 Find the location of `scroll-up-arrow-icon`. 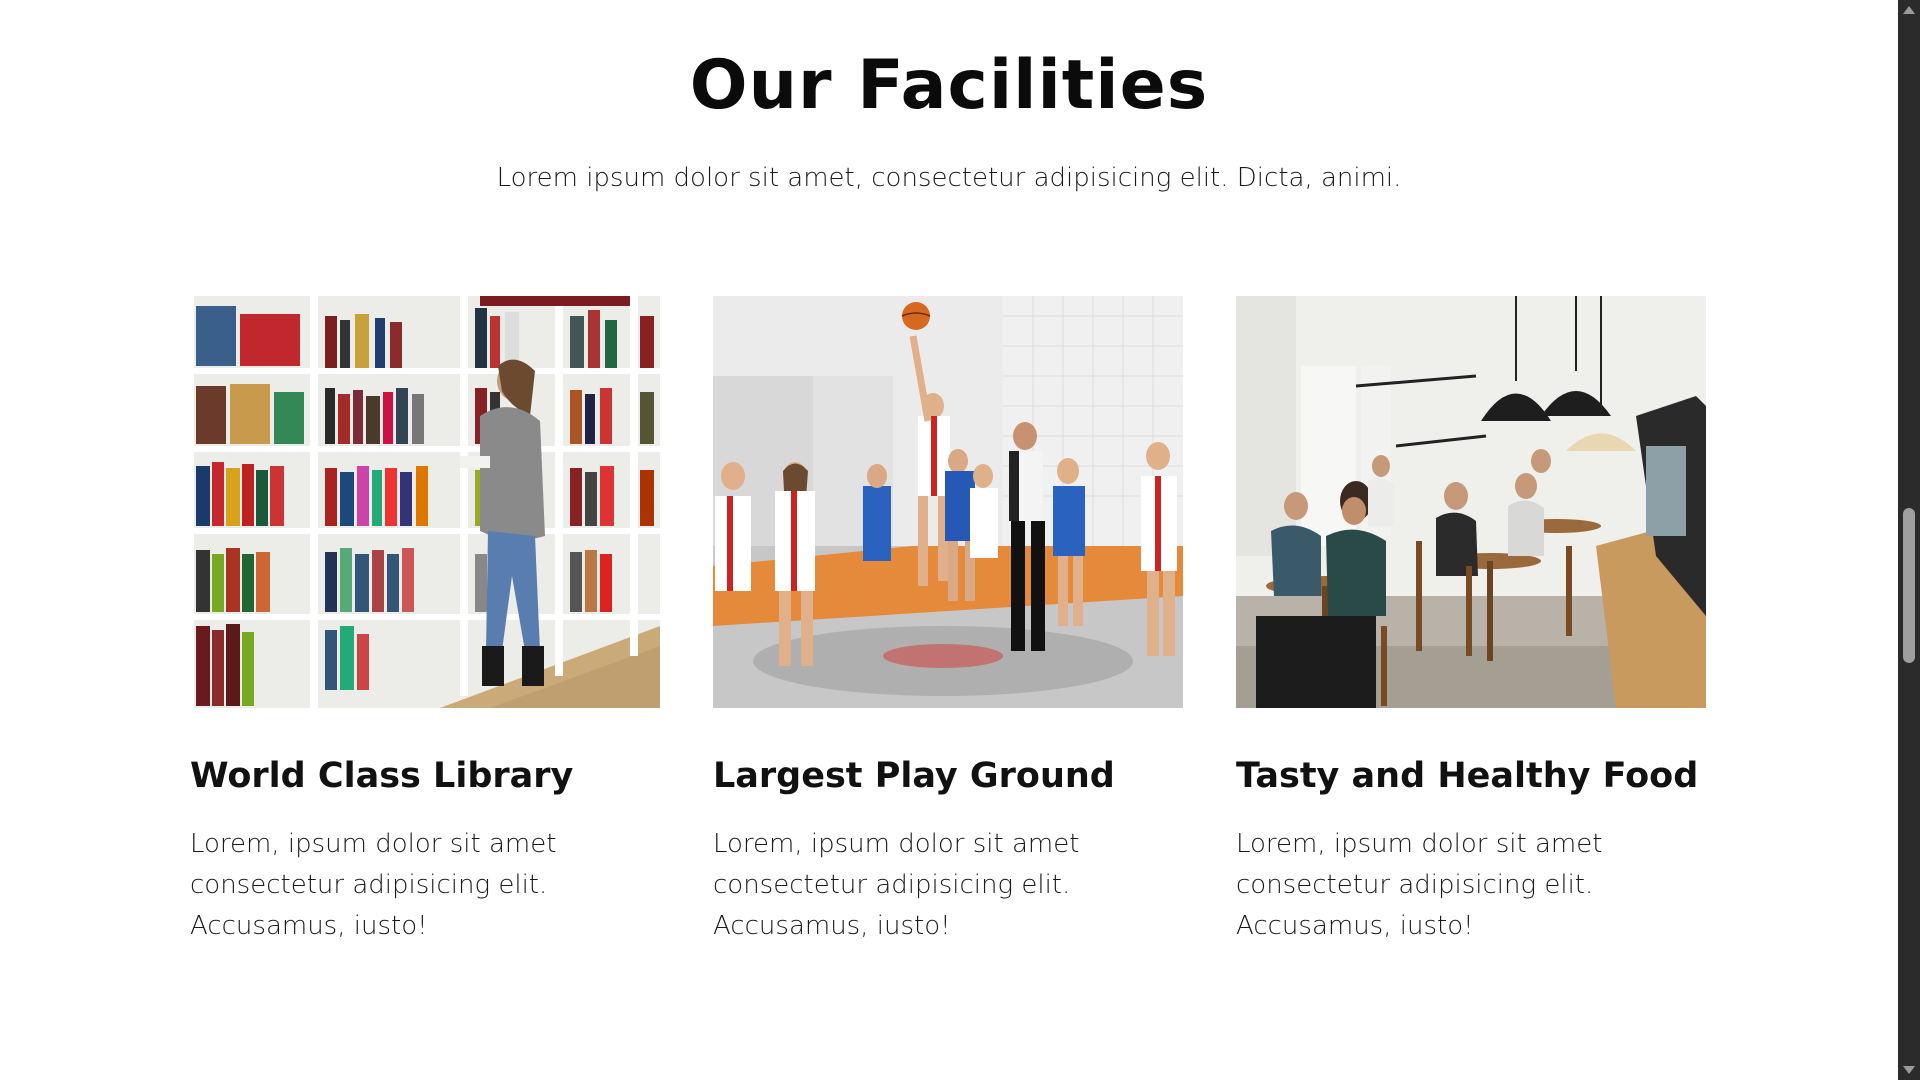

scroll-up-arrow-icon is located at coordinates (1909, 10).